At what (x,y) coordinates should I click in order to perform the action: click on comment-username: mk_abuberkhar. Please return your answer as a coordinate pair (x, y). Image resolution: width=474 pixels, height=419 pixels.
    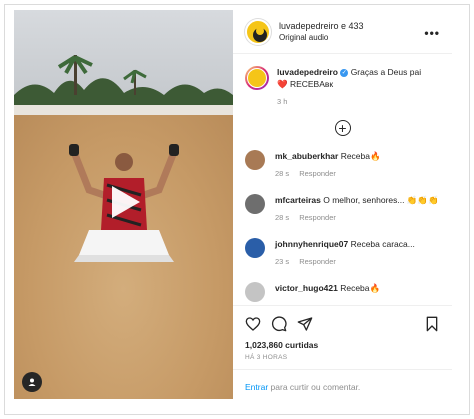
    Looking at the image, I should click on (306, 156).